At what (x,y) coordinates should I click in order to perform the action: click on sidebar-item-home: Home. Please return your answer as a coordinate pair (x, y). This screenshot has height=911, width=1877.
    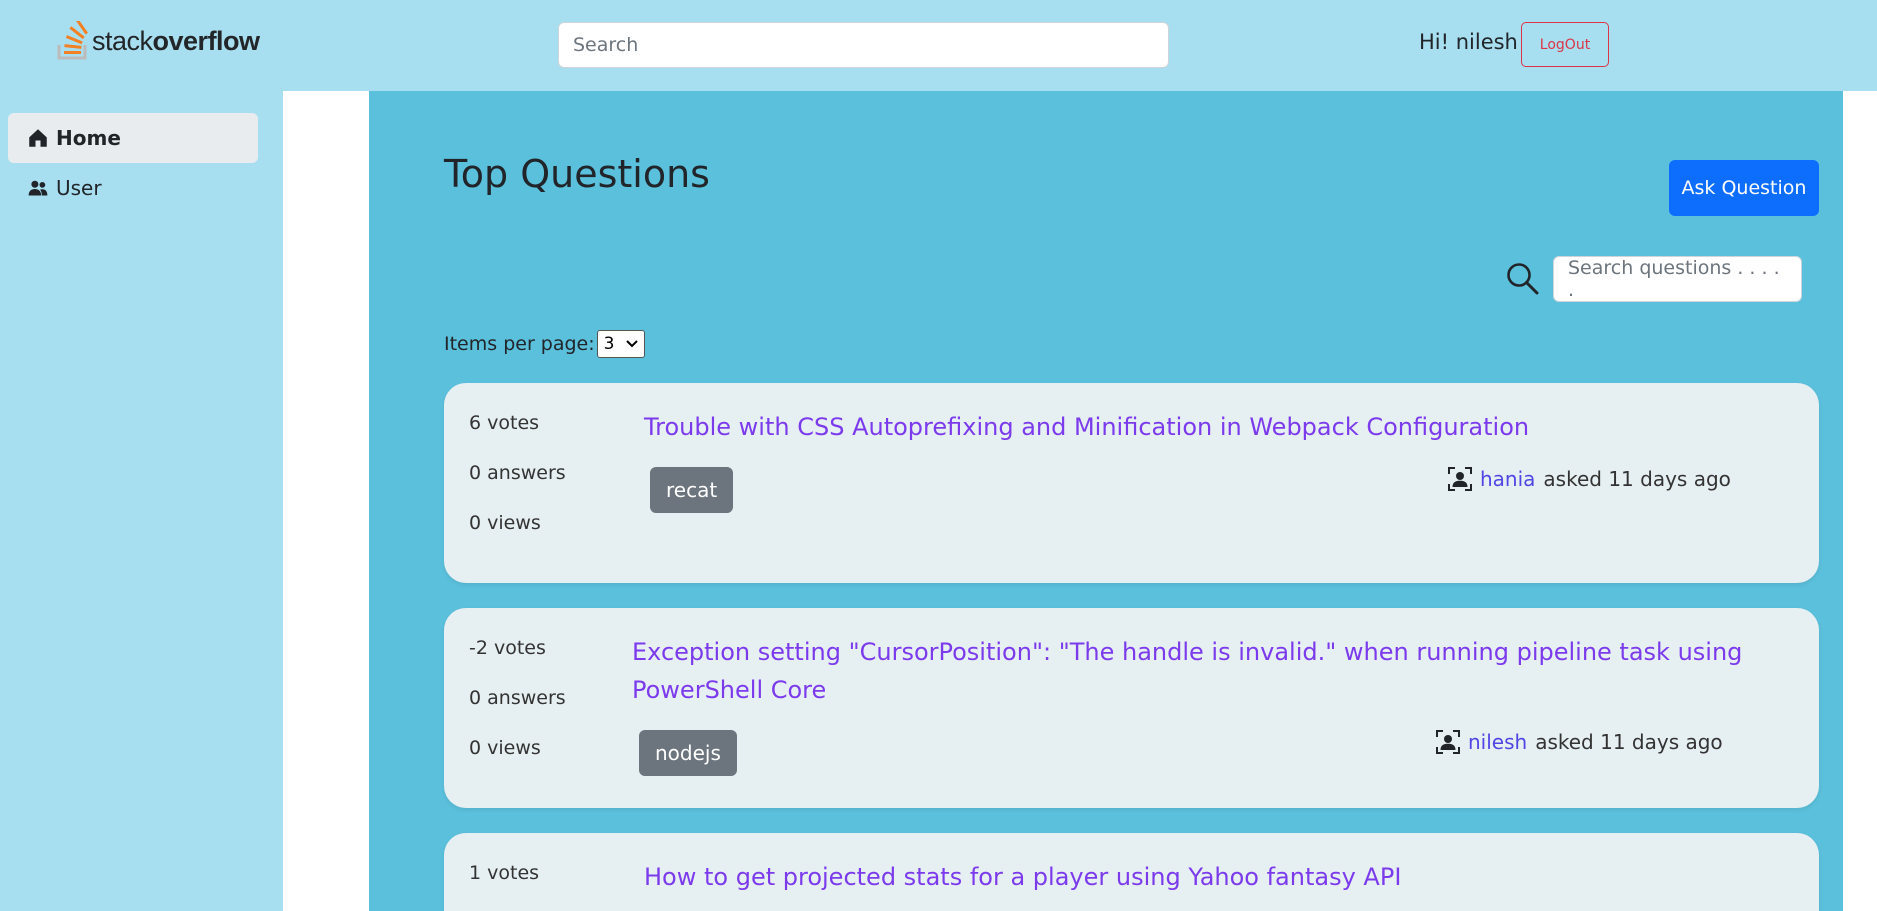
    Looking at the image, I should click on (133, 138).